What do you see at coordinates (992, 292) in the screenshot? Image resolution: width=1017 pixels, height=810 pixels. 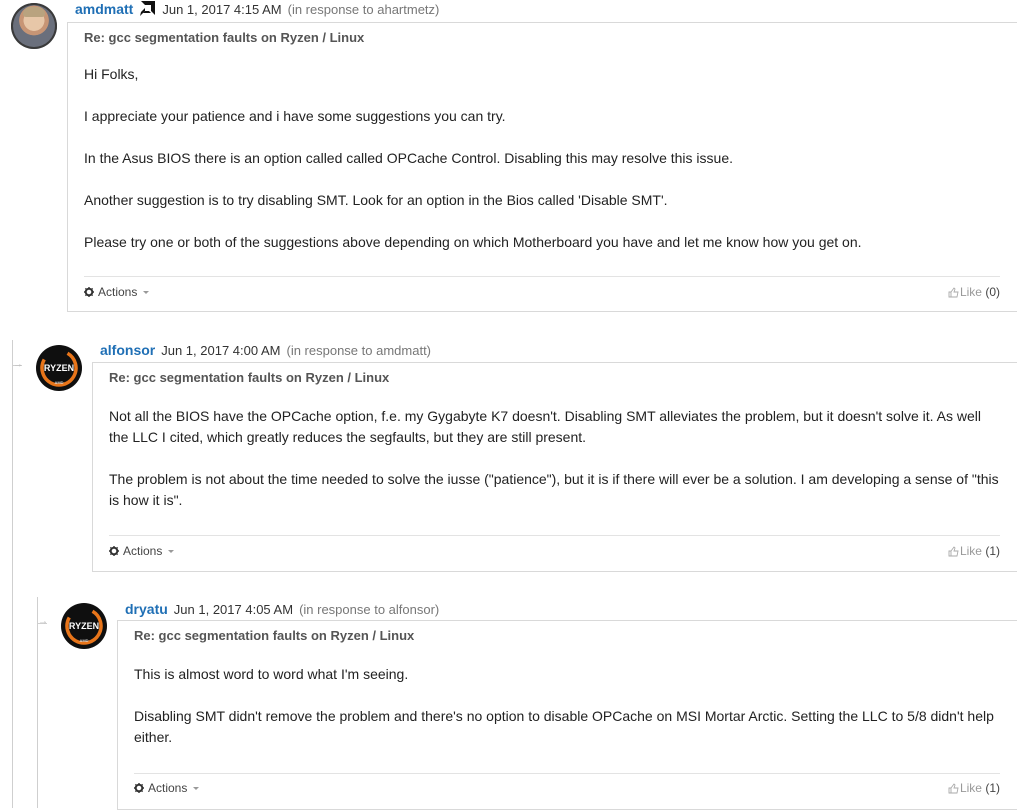 I see `like-count: (0)` at bounding box center [992, 292].